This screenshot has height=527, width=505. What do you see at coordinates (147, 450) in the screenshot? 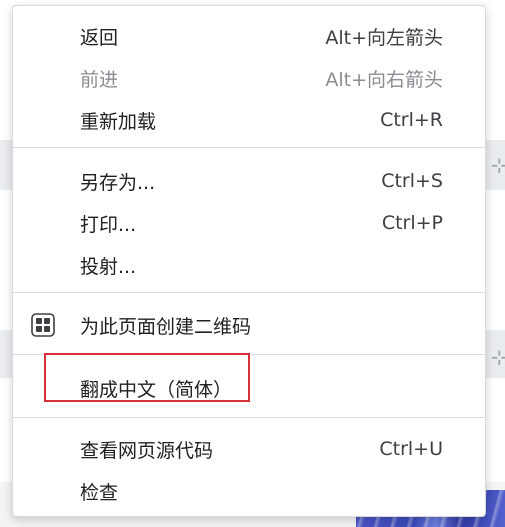
I see `menu-item-label: 查看网页源代码` at bounding box center [147, 450].